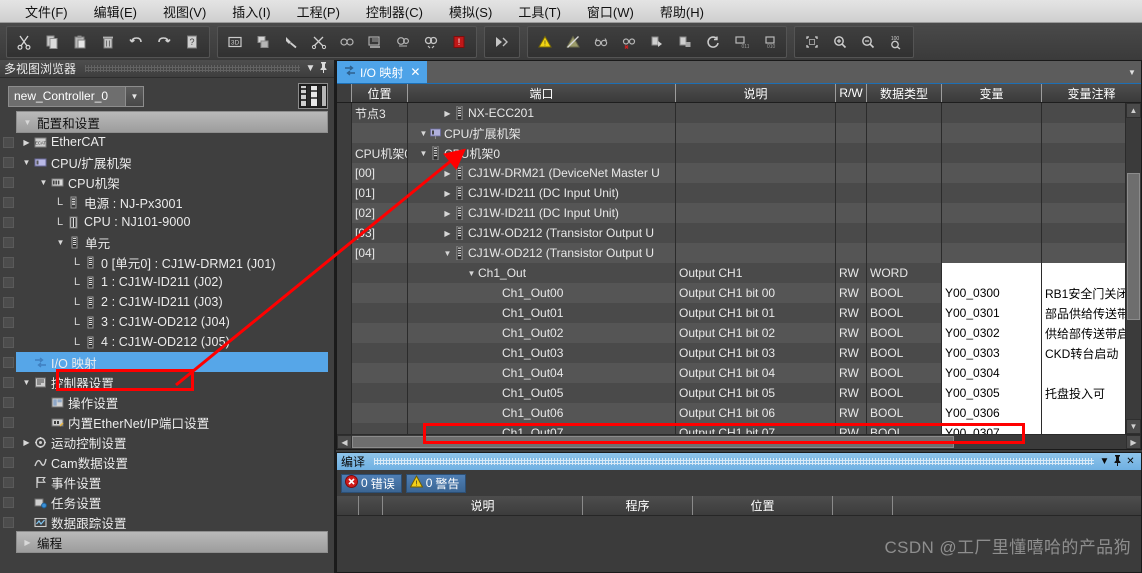 This screenshot has width=1142, height=573. What do you see at coordinates (175, 182) in the screenshot?
I see `tree-item-body: ▼ CPU机架` at bounding box center [175, 182].